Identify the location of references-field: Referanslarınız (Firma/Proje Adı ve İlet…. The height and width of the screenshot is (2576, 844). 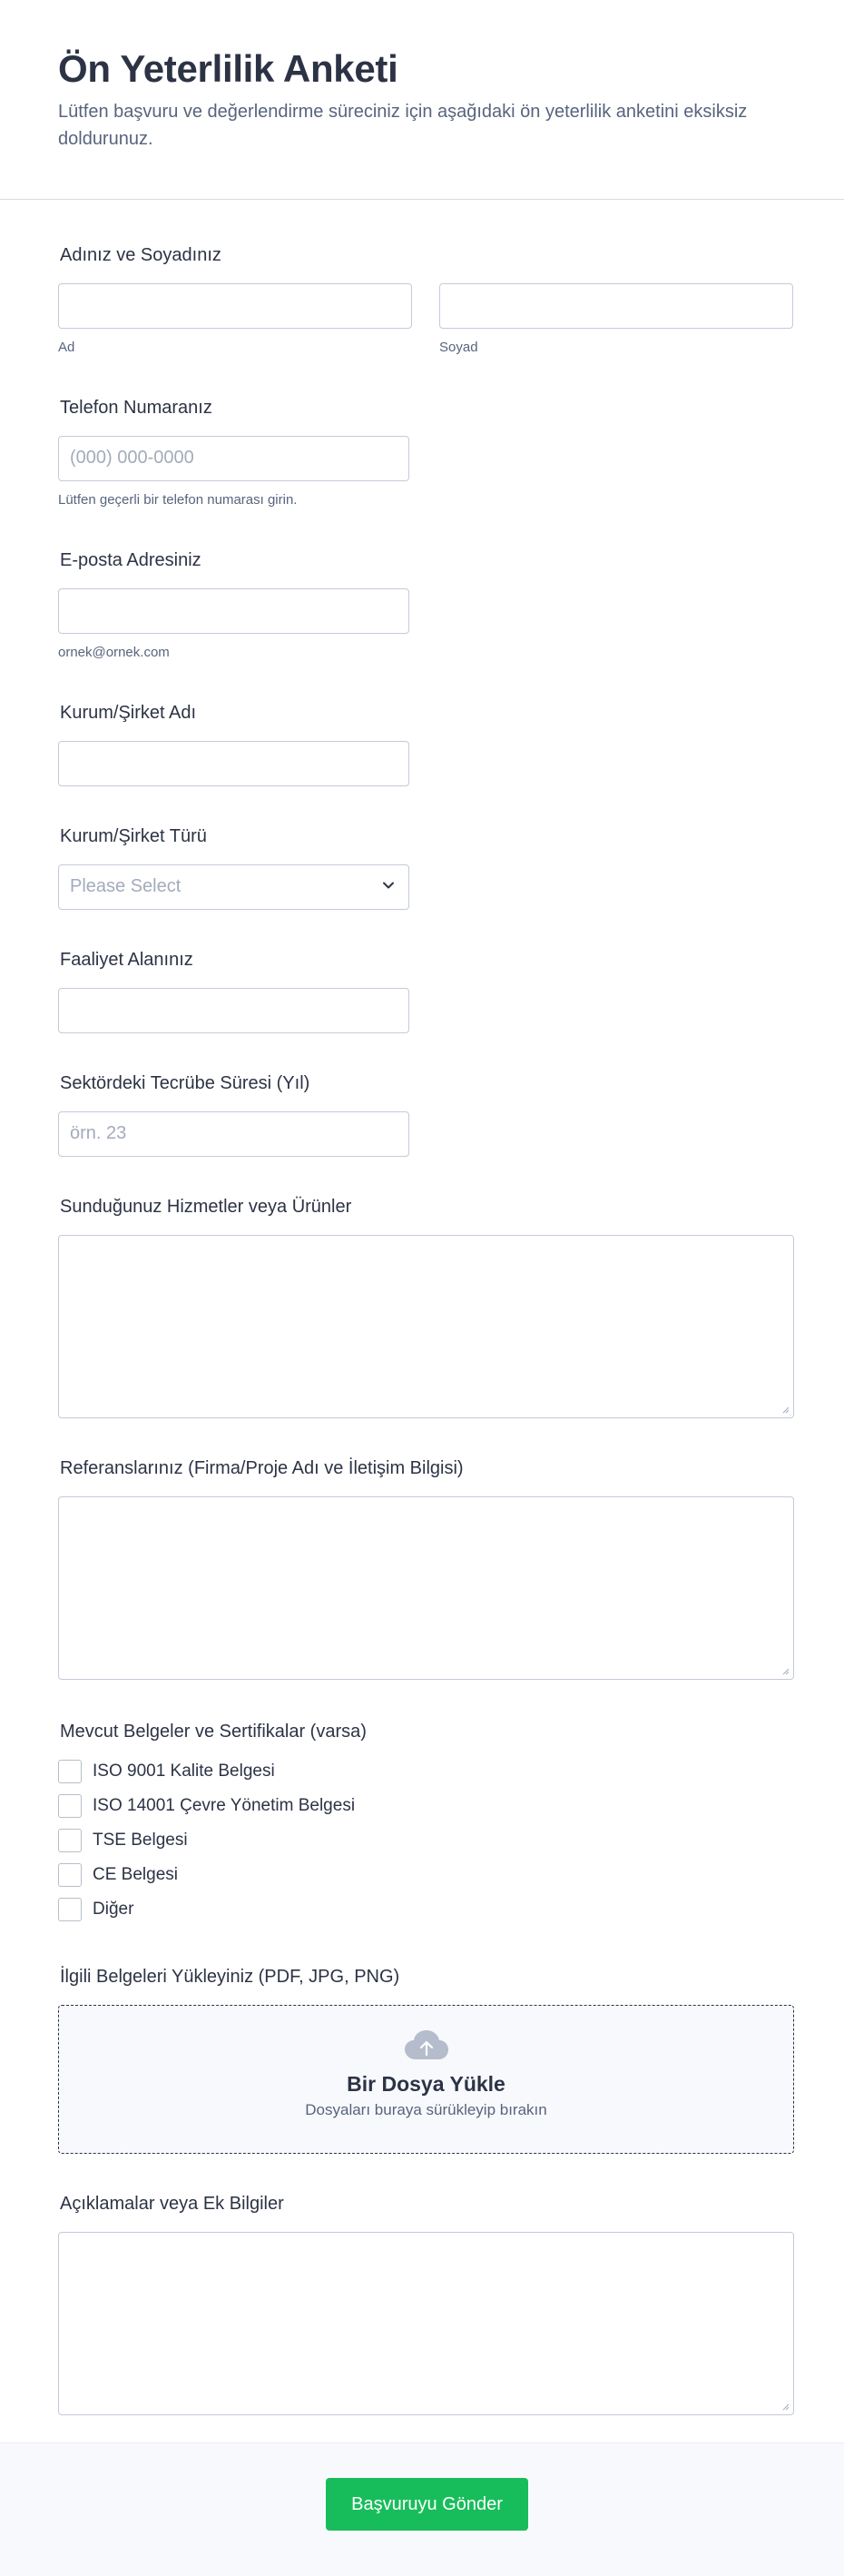
(426, 1568).